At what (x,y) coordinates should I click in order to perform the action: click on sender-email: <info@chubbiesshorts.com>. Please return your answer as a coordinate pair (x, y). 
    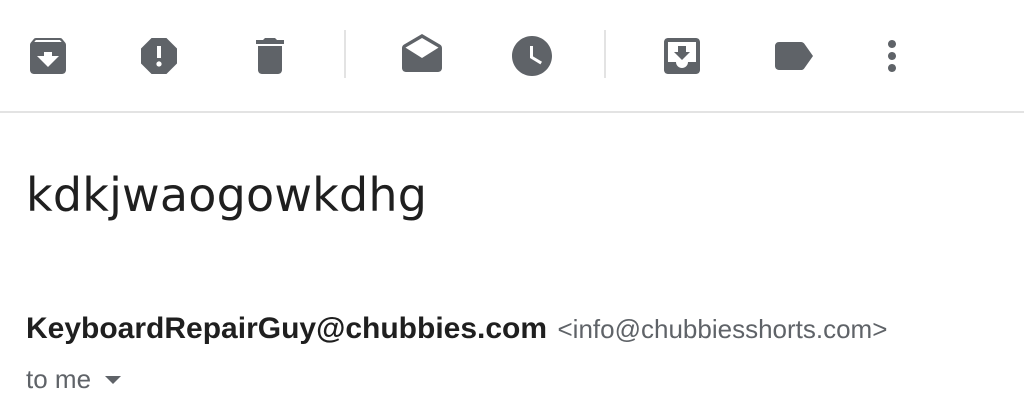
    Looking at the image, I should click on (722, 329).